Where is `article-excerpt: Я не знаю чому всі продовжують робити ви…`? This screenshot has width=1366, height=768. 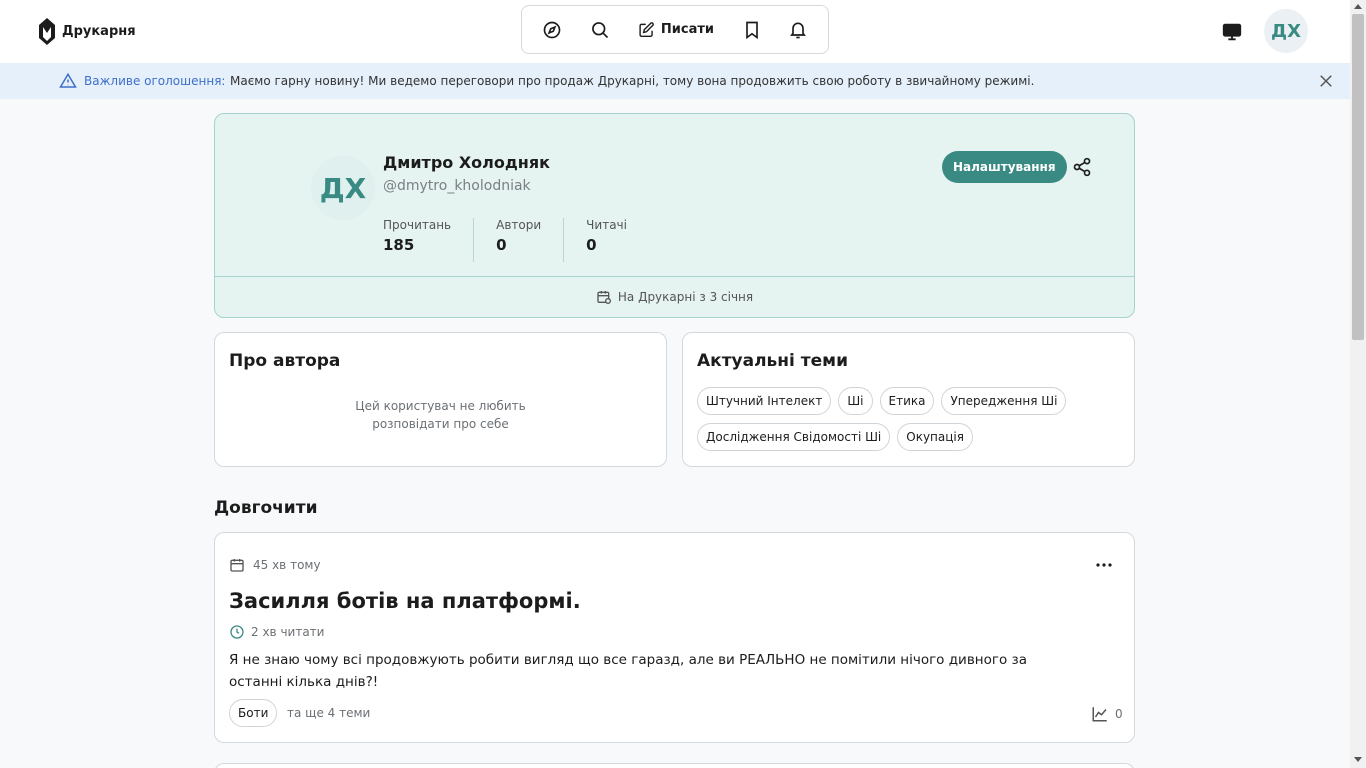 article-excerpt: Я не знаю чому всі продовжують робити ви… is located at coordinates (629, 671).